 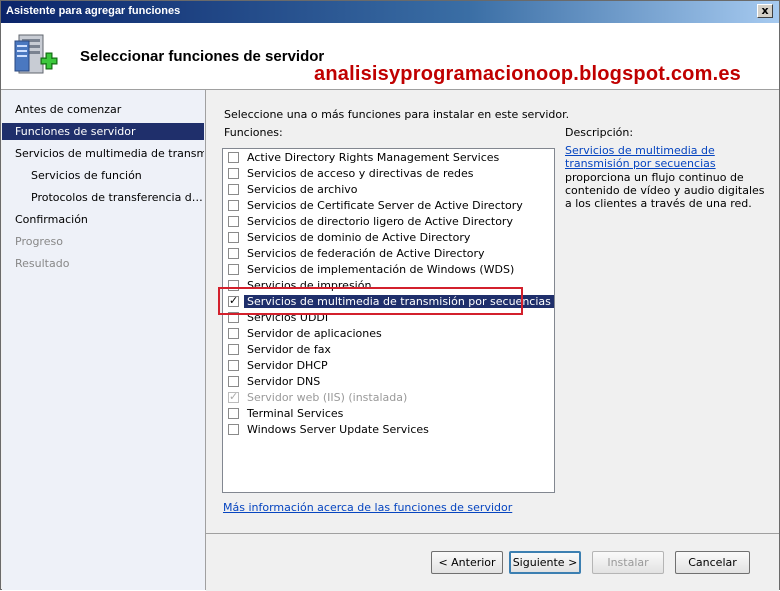 What do you see at coordinates (86, 175) in the screenshot?
I see `nav-step-label: Servicios de función` at bounding box center [86, 175].